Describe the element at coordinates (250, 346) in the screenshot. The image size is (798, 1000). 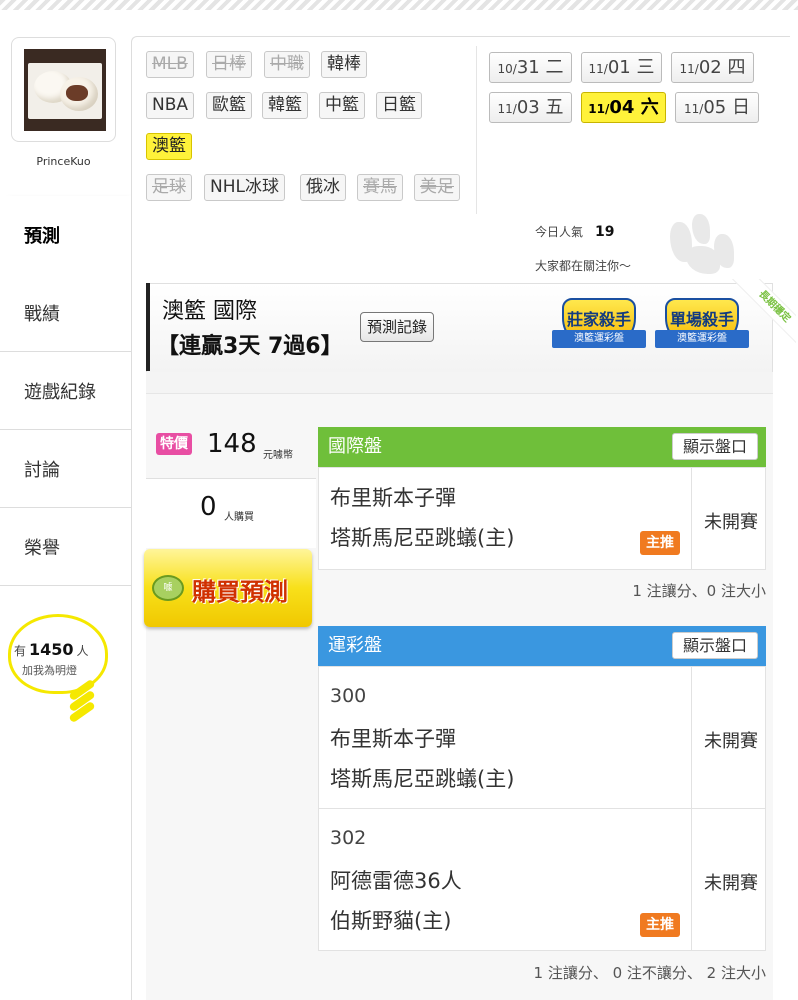
I see `streak-text: 【連贏3天 7過6】` at that location.